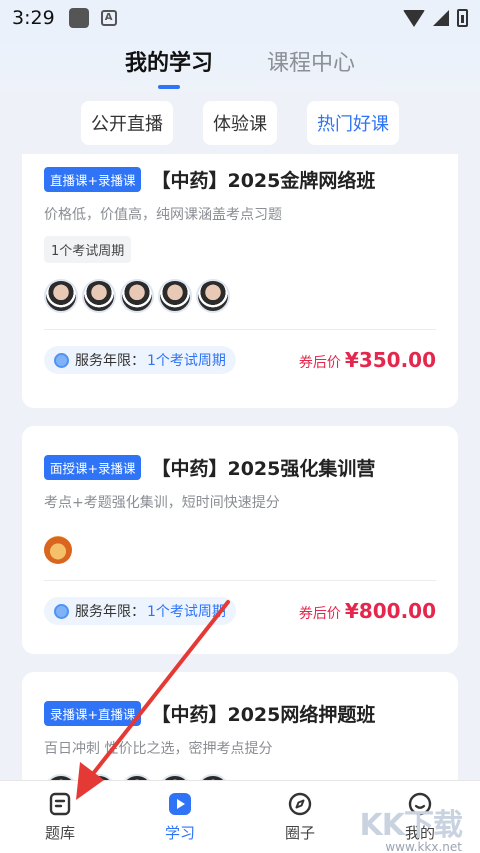 This screenshot has height=853, width=480. I want to click on course-title: 【中药】2025网络押题班, so click(263, 714).